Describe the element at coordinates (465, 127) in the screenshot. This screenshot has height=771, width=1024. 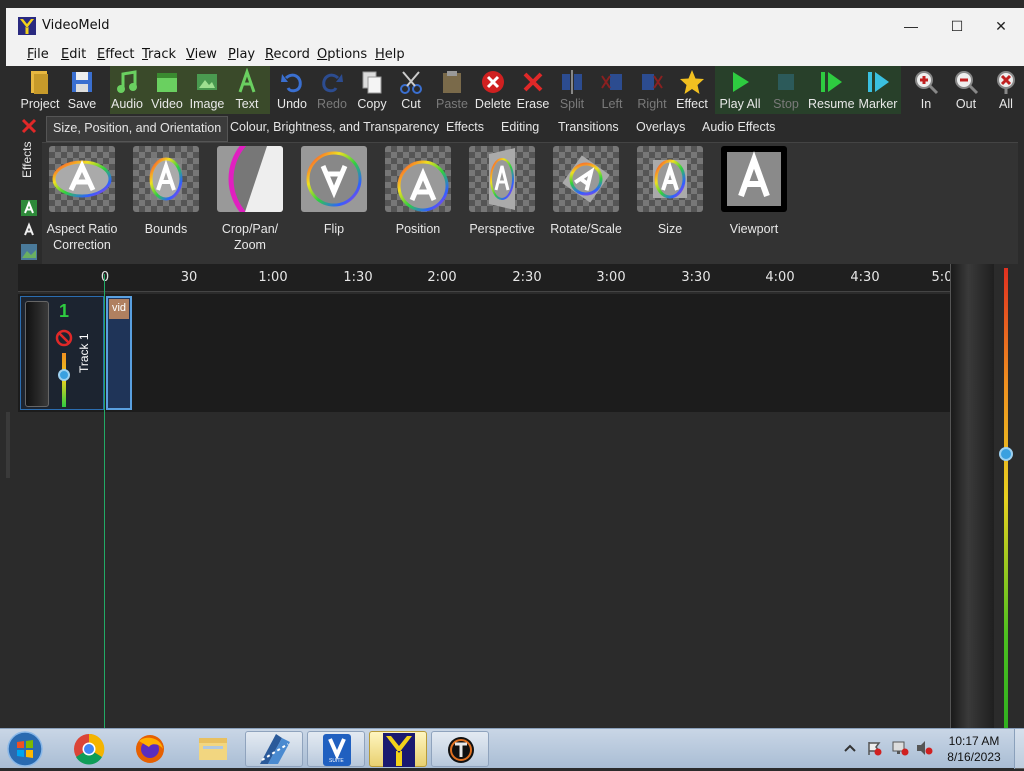
I see `tab-effects: Effects` at that location.